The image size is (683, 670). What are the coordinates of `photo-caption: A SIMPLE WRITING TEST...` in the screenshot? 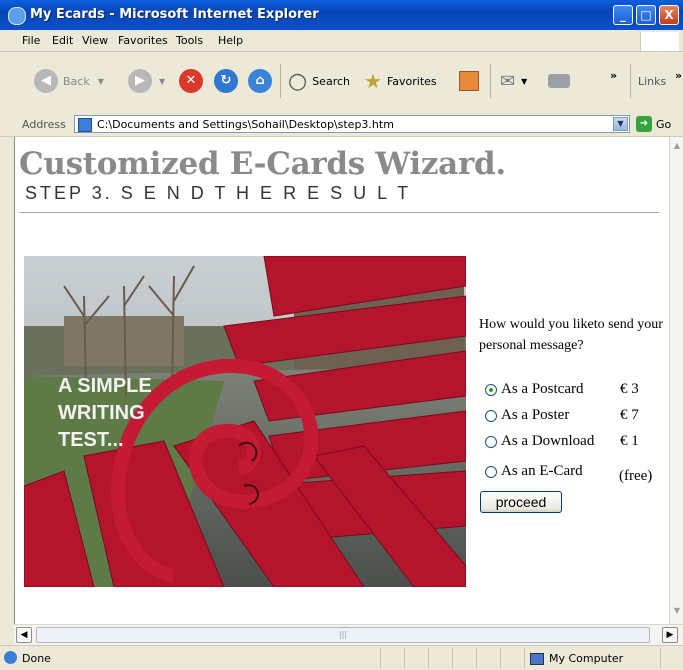 It's located at (105, 413).